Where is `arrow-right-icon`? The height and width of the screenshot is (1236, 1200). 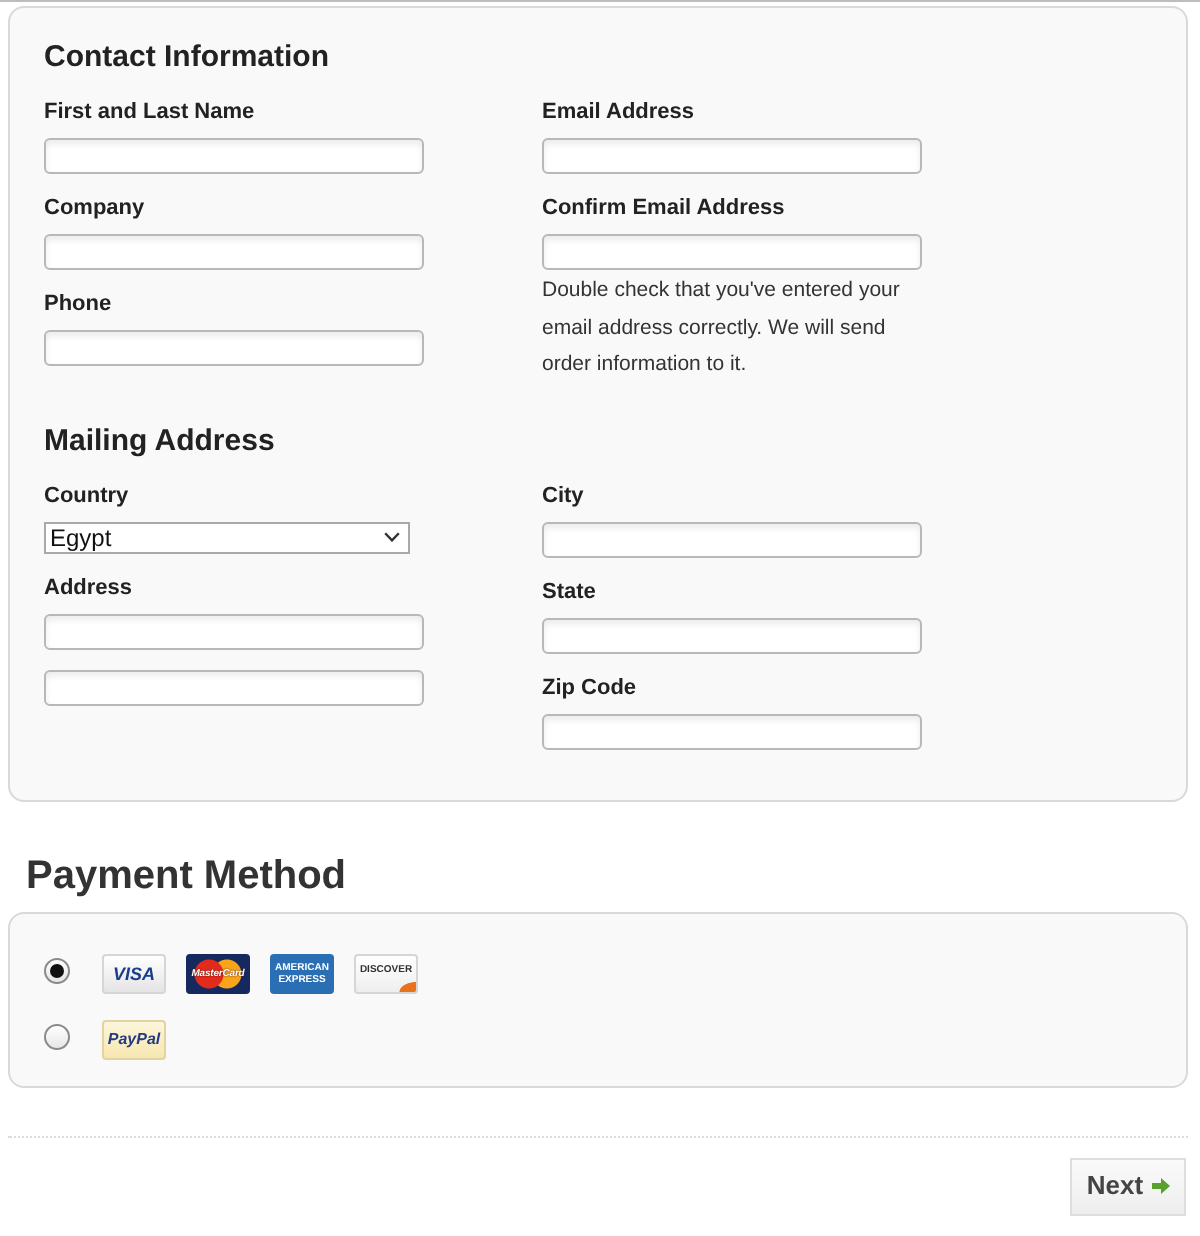 arrow-right-icon is located at coordinates (1160, 1186).